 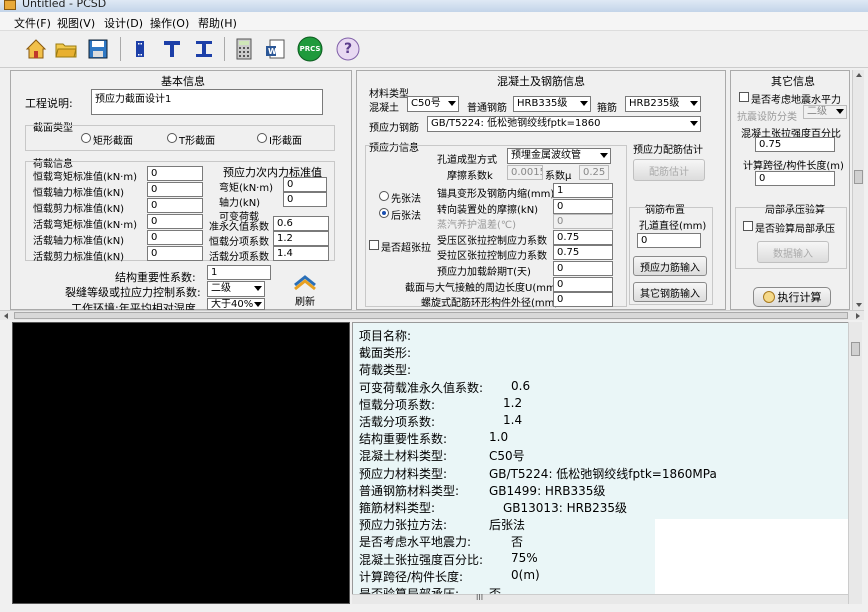 I want to click on i-section-icon, so click(x=204, y=49).